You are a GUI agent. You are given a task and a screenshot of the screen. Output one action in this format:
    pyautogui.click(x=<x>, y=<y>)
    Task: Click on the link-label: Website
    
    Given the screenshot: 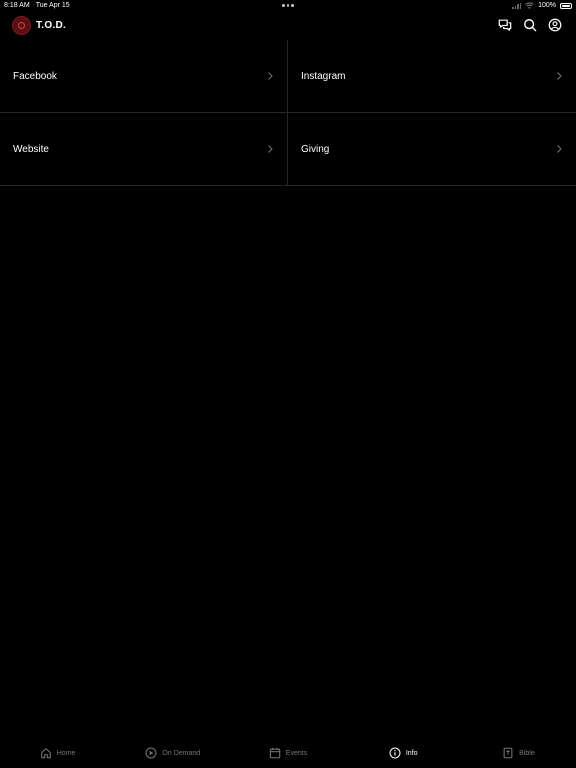 What is the action you would take?
    pyautogui.click(x=31, y=149)
    